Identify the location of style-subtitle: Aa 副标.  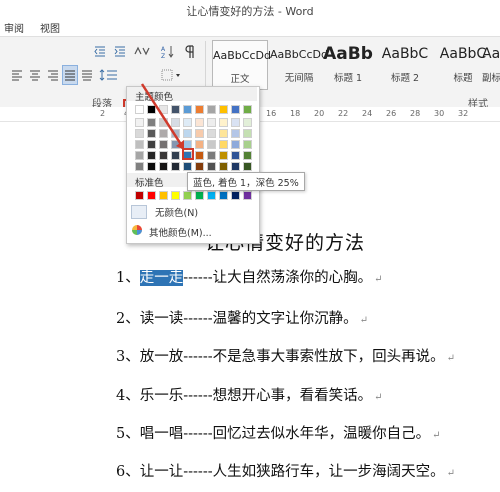
(491, 64).